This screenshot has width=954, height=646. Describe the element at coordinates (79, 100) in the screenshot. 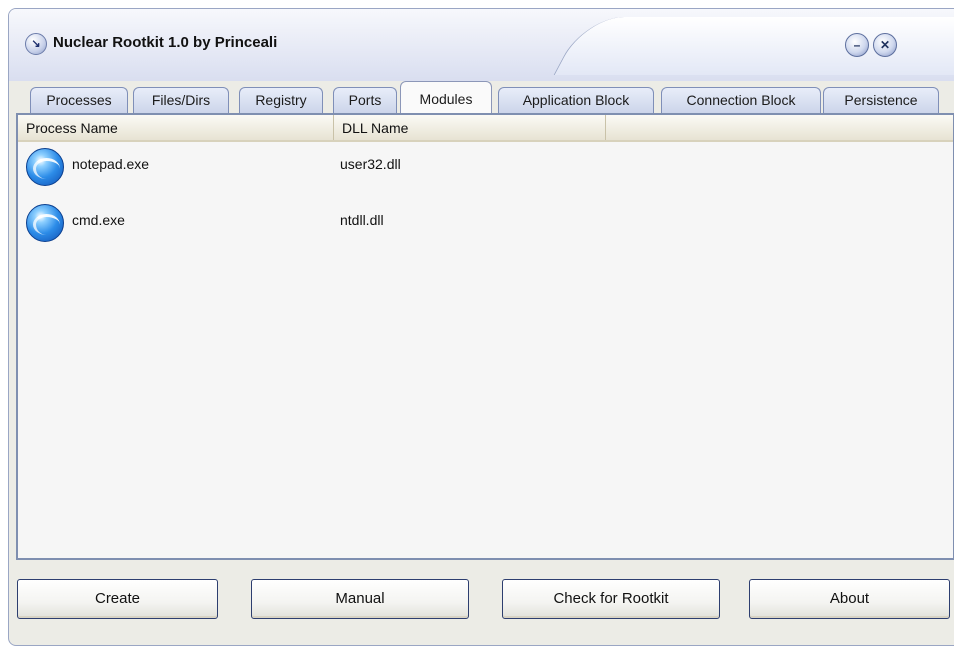

I see `tab-processes: Processes` at that location.